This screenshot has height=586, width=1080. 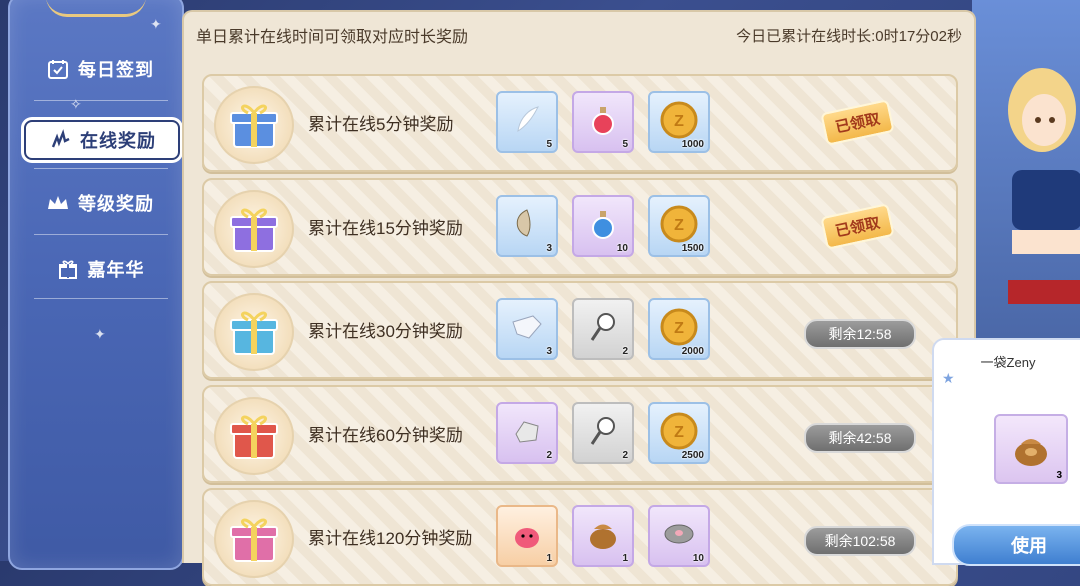 I want to click on tooltip-item-qty: 3, so click(x=1059, y=475).